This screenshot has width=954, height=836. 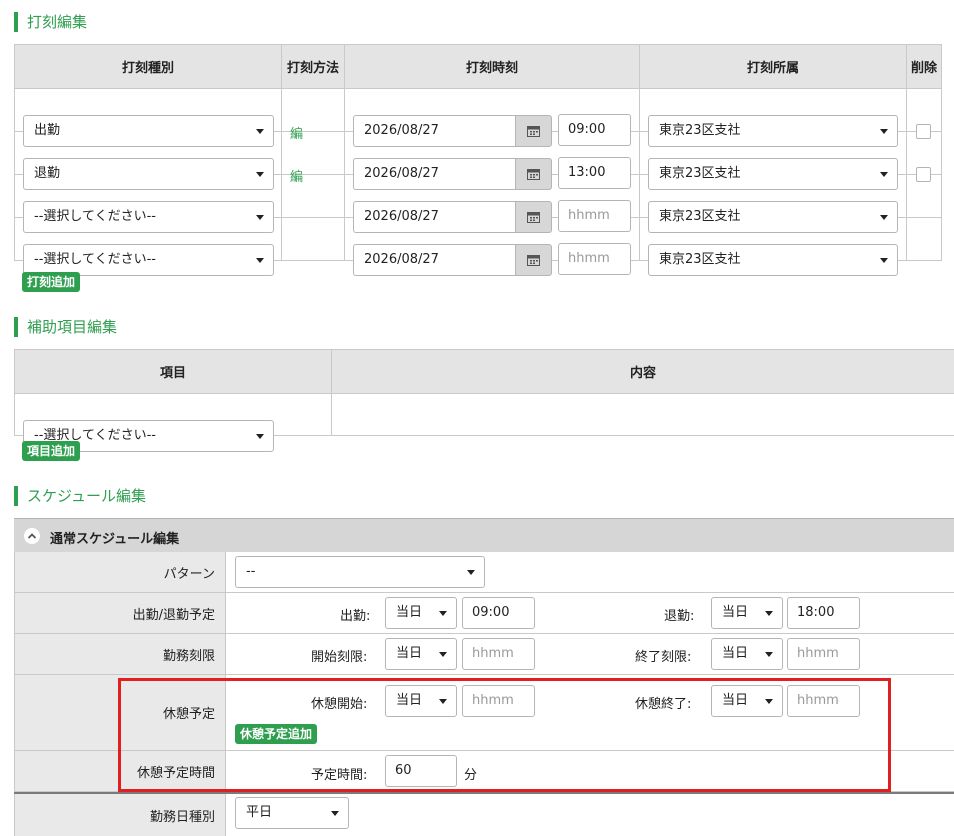 I want to click on limit-end-input: hhmm, so click(x=823, y=654).